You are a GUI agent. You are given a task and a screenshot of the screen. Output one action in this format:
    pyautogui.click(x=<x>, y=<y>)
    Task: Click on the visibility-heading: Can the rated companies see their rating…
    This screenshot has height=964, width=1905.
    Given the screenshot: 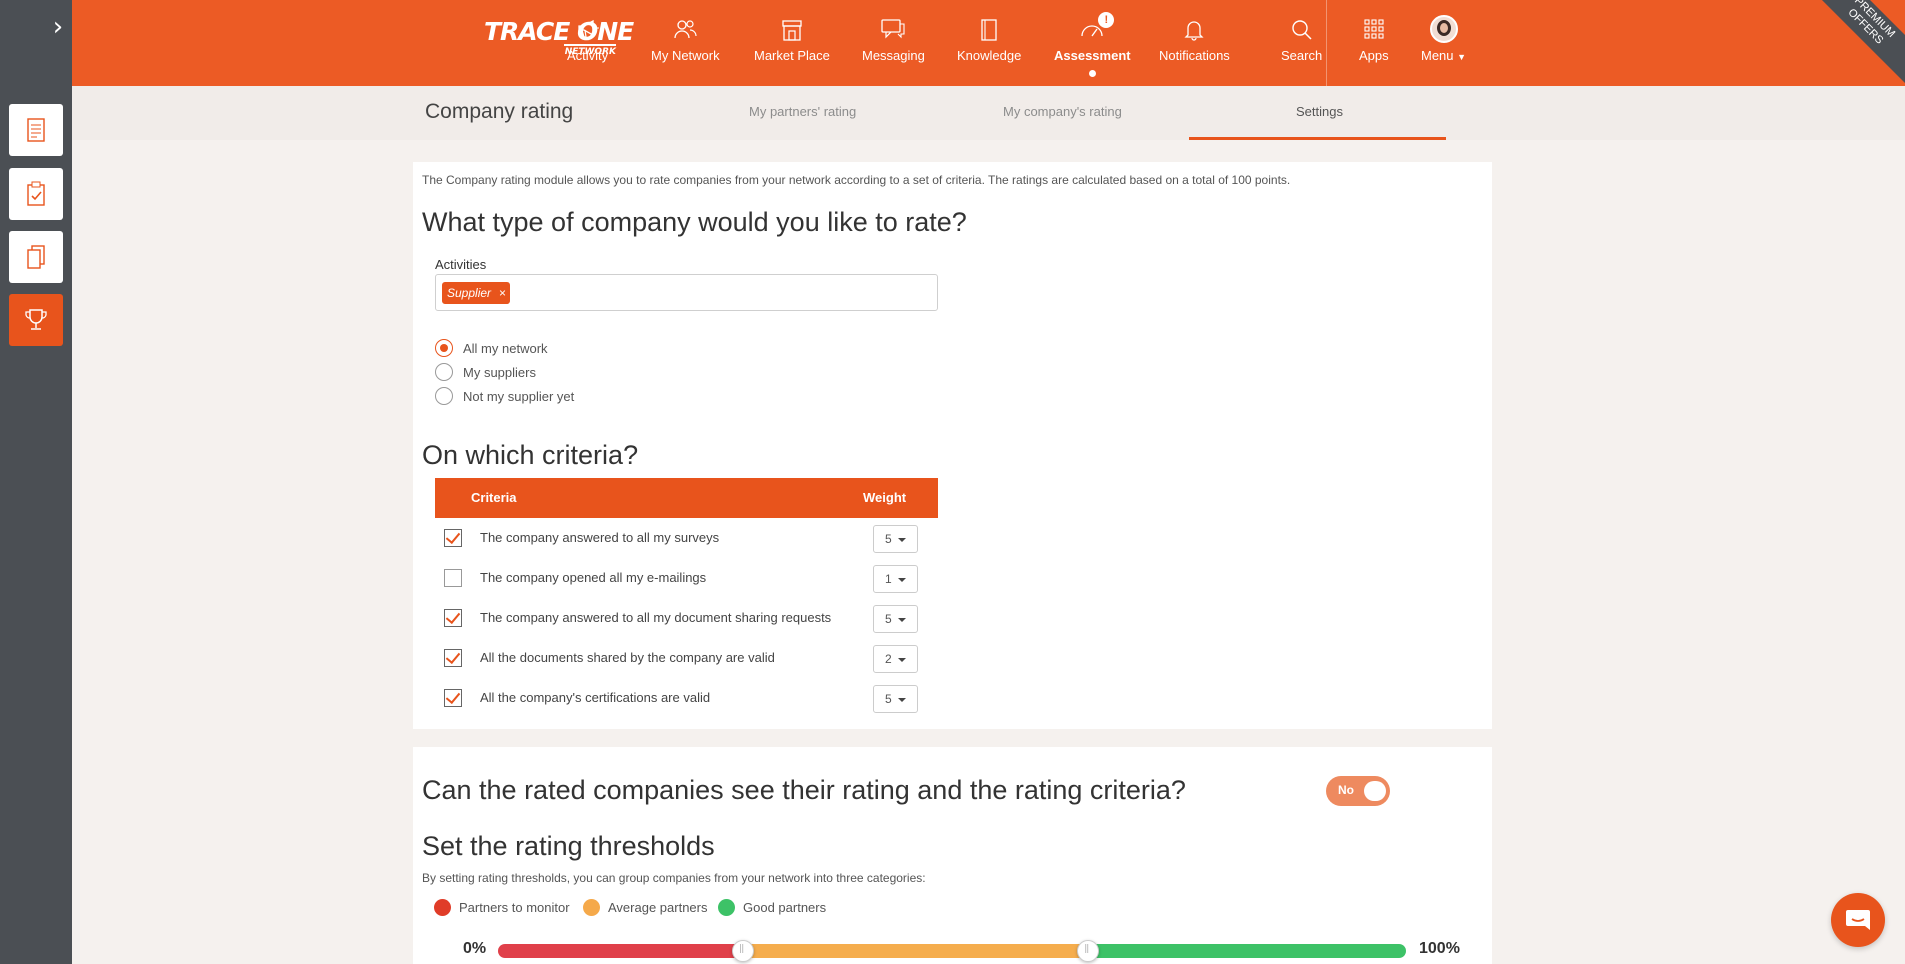 What is the action you would take?
    pyautogui.click(x=804, y=790)
    